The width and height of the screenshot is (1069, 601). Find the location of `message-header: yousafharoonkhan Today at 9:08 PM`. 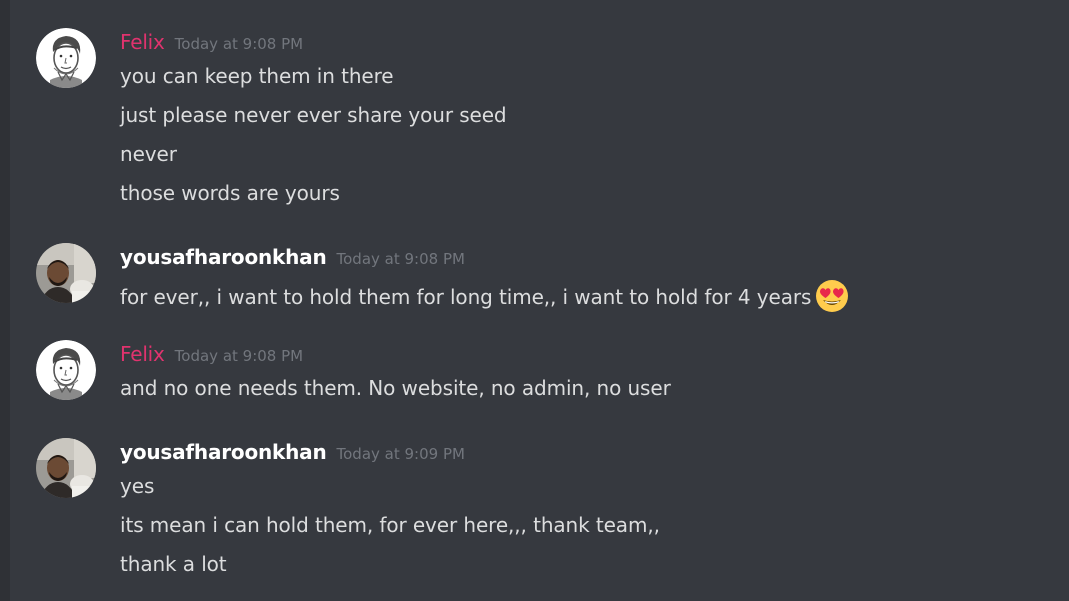

message-header: yousafharoonkhan Today at 9:08 PM is located at coordinates (292, 260).